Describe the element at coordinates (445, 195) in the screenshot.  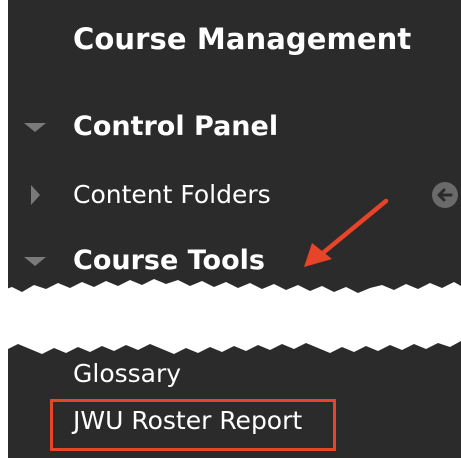
I see `circle-arrow-left-icon` at that location.